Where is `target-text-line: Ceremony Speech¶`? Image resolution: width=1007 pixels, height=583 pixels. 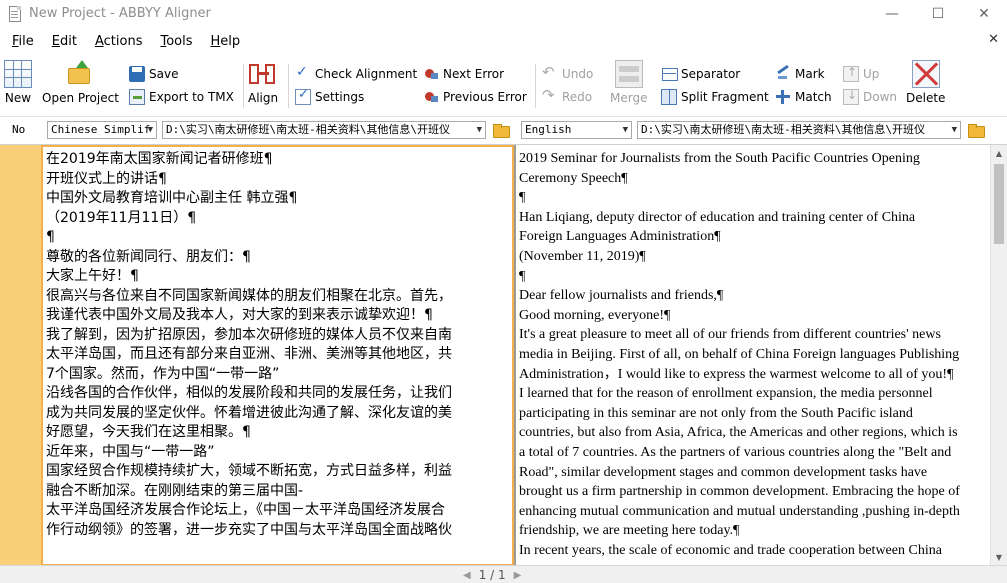
target-text-line: Ceremony Speech¶ is located at coordinates (573, 178).